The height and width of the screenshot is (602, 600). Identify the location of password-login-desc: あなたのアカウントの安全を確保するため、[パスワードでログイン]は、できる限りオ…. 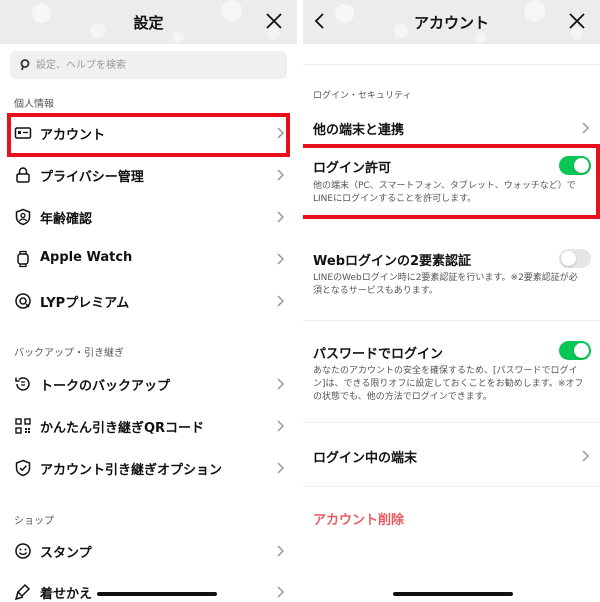
(448, 384).